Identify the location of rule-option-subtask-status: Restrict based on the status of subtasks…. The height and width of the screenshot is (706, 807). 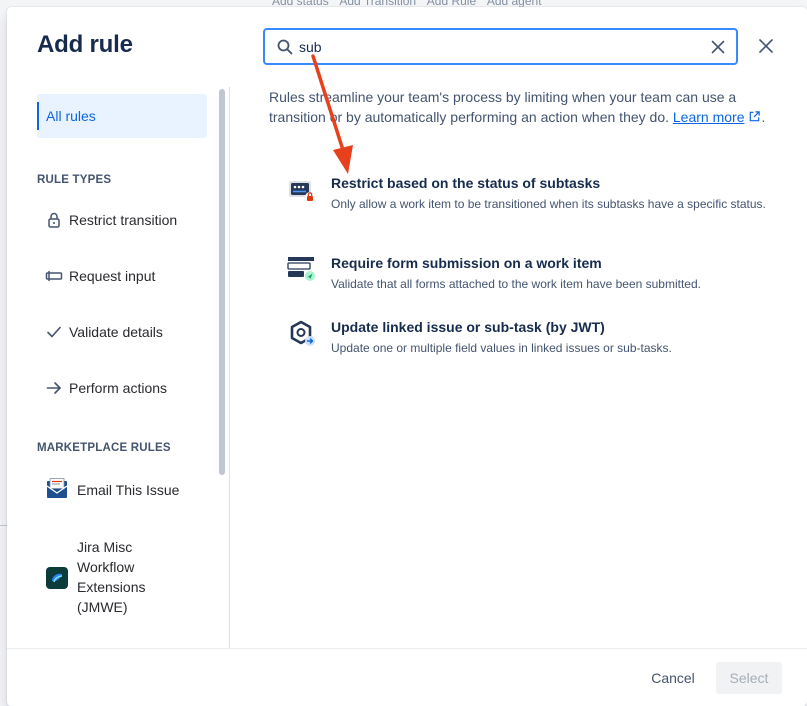
(532, 203).